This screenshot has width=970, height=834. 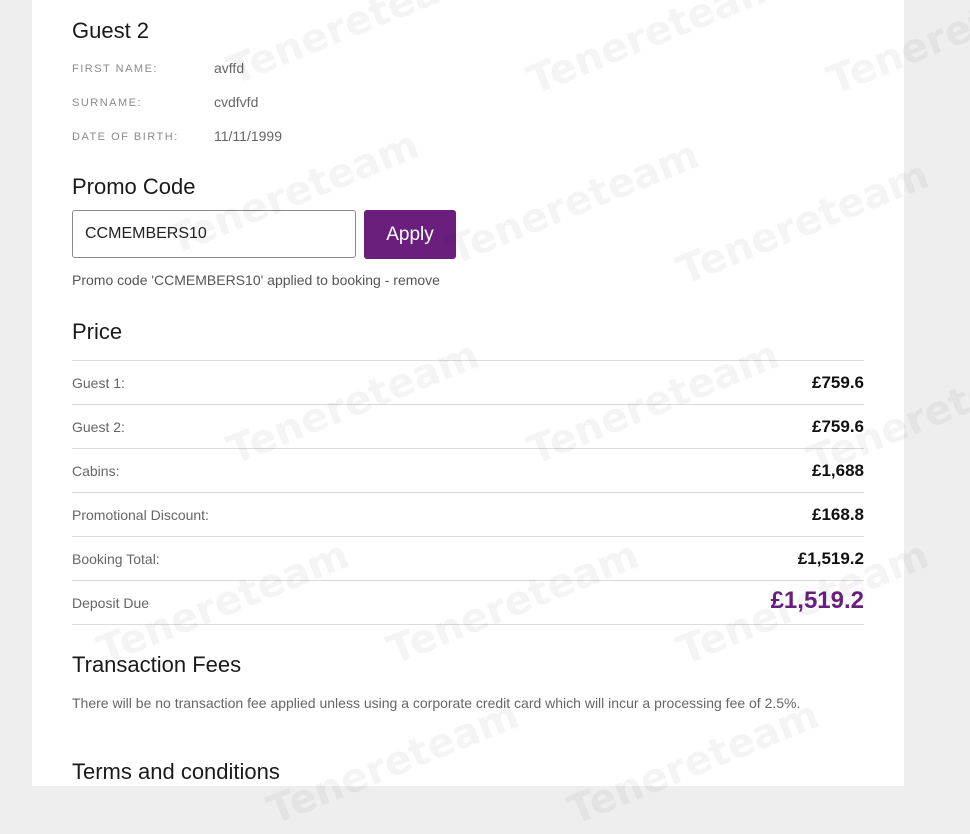 What do you see at coordinates (838, 514) in the screenshot?
I see `price-amount: £168.8` at bounding box center [838, 514].